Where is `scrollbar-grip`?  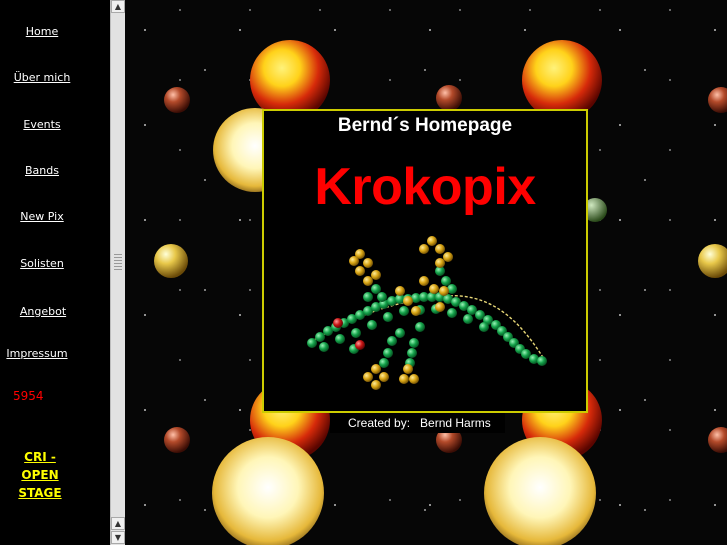 scrollbar-grip is located at coordinates (118, 263).